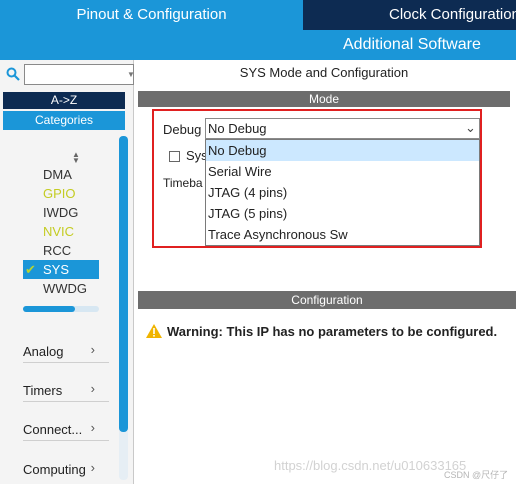 The width and height of the screenshot is (516, 484). I want to click on search-input, so click(79, 74).